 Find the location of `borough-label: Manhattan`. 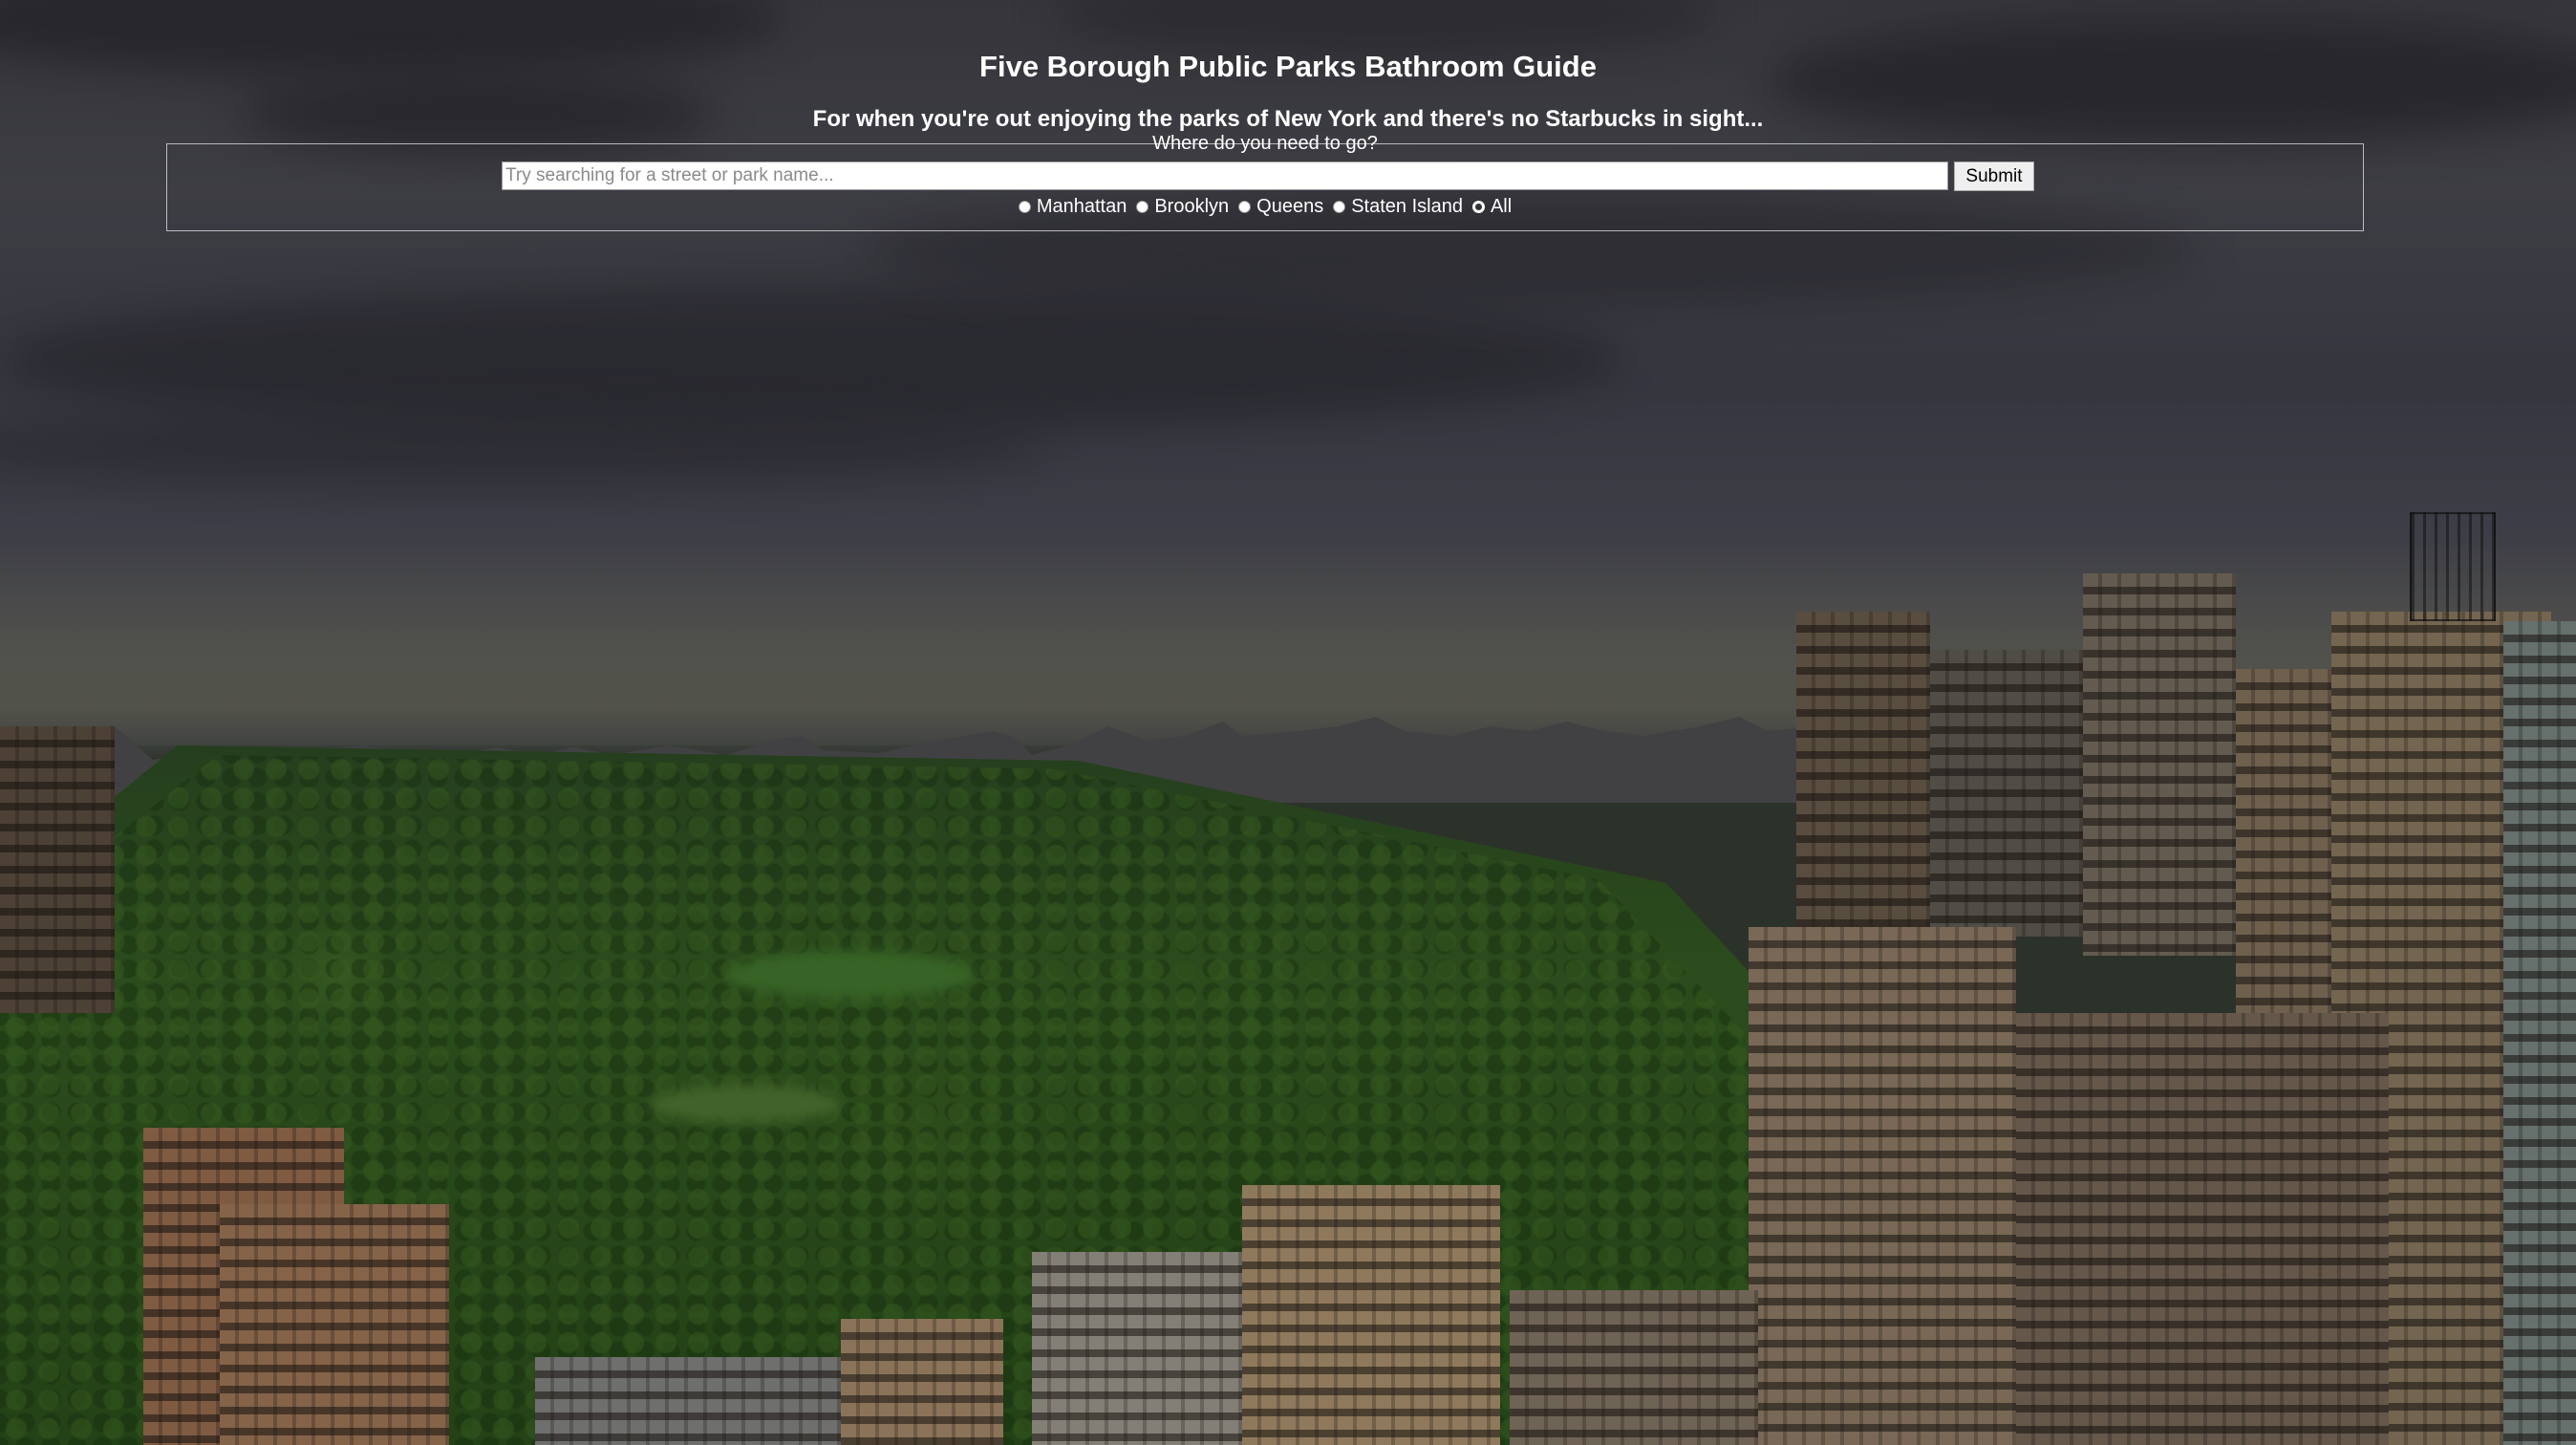

borough-label: Manhattan is located at coordinates (1081, 206).